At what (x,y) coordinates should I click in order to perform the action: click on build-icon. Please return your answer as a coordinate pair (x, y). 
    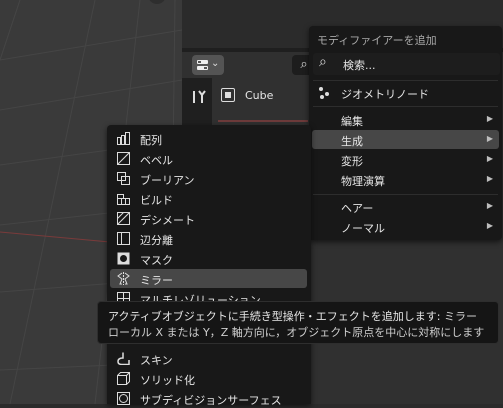
    Looking at the image, I should click on (123, 199).